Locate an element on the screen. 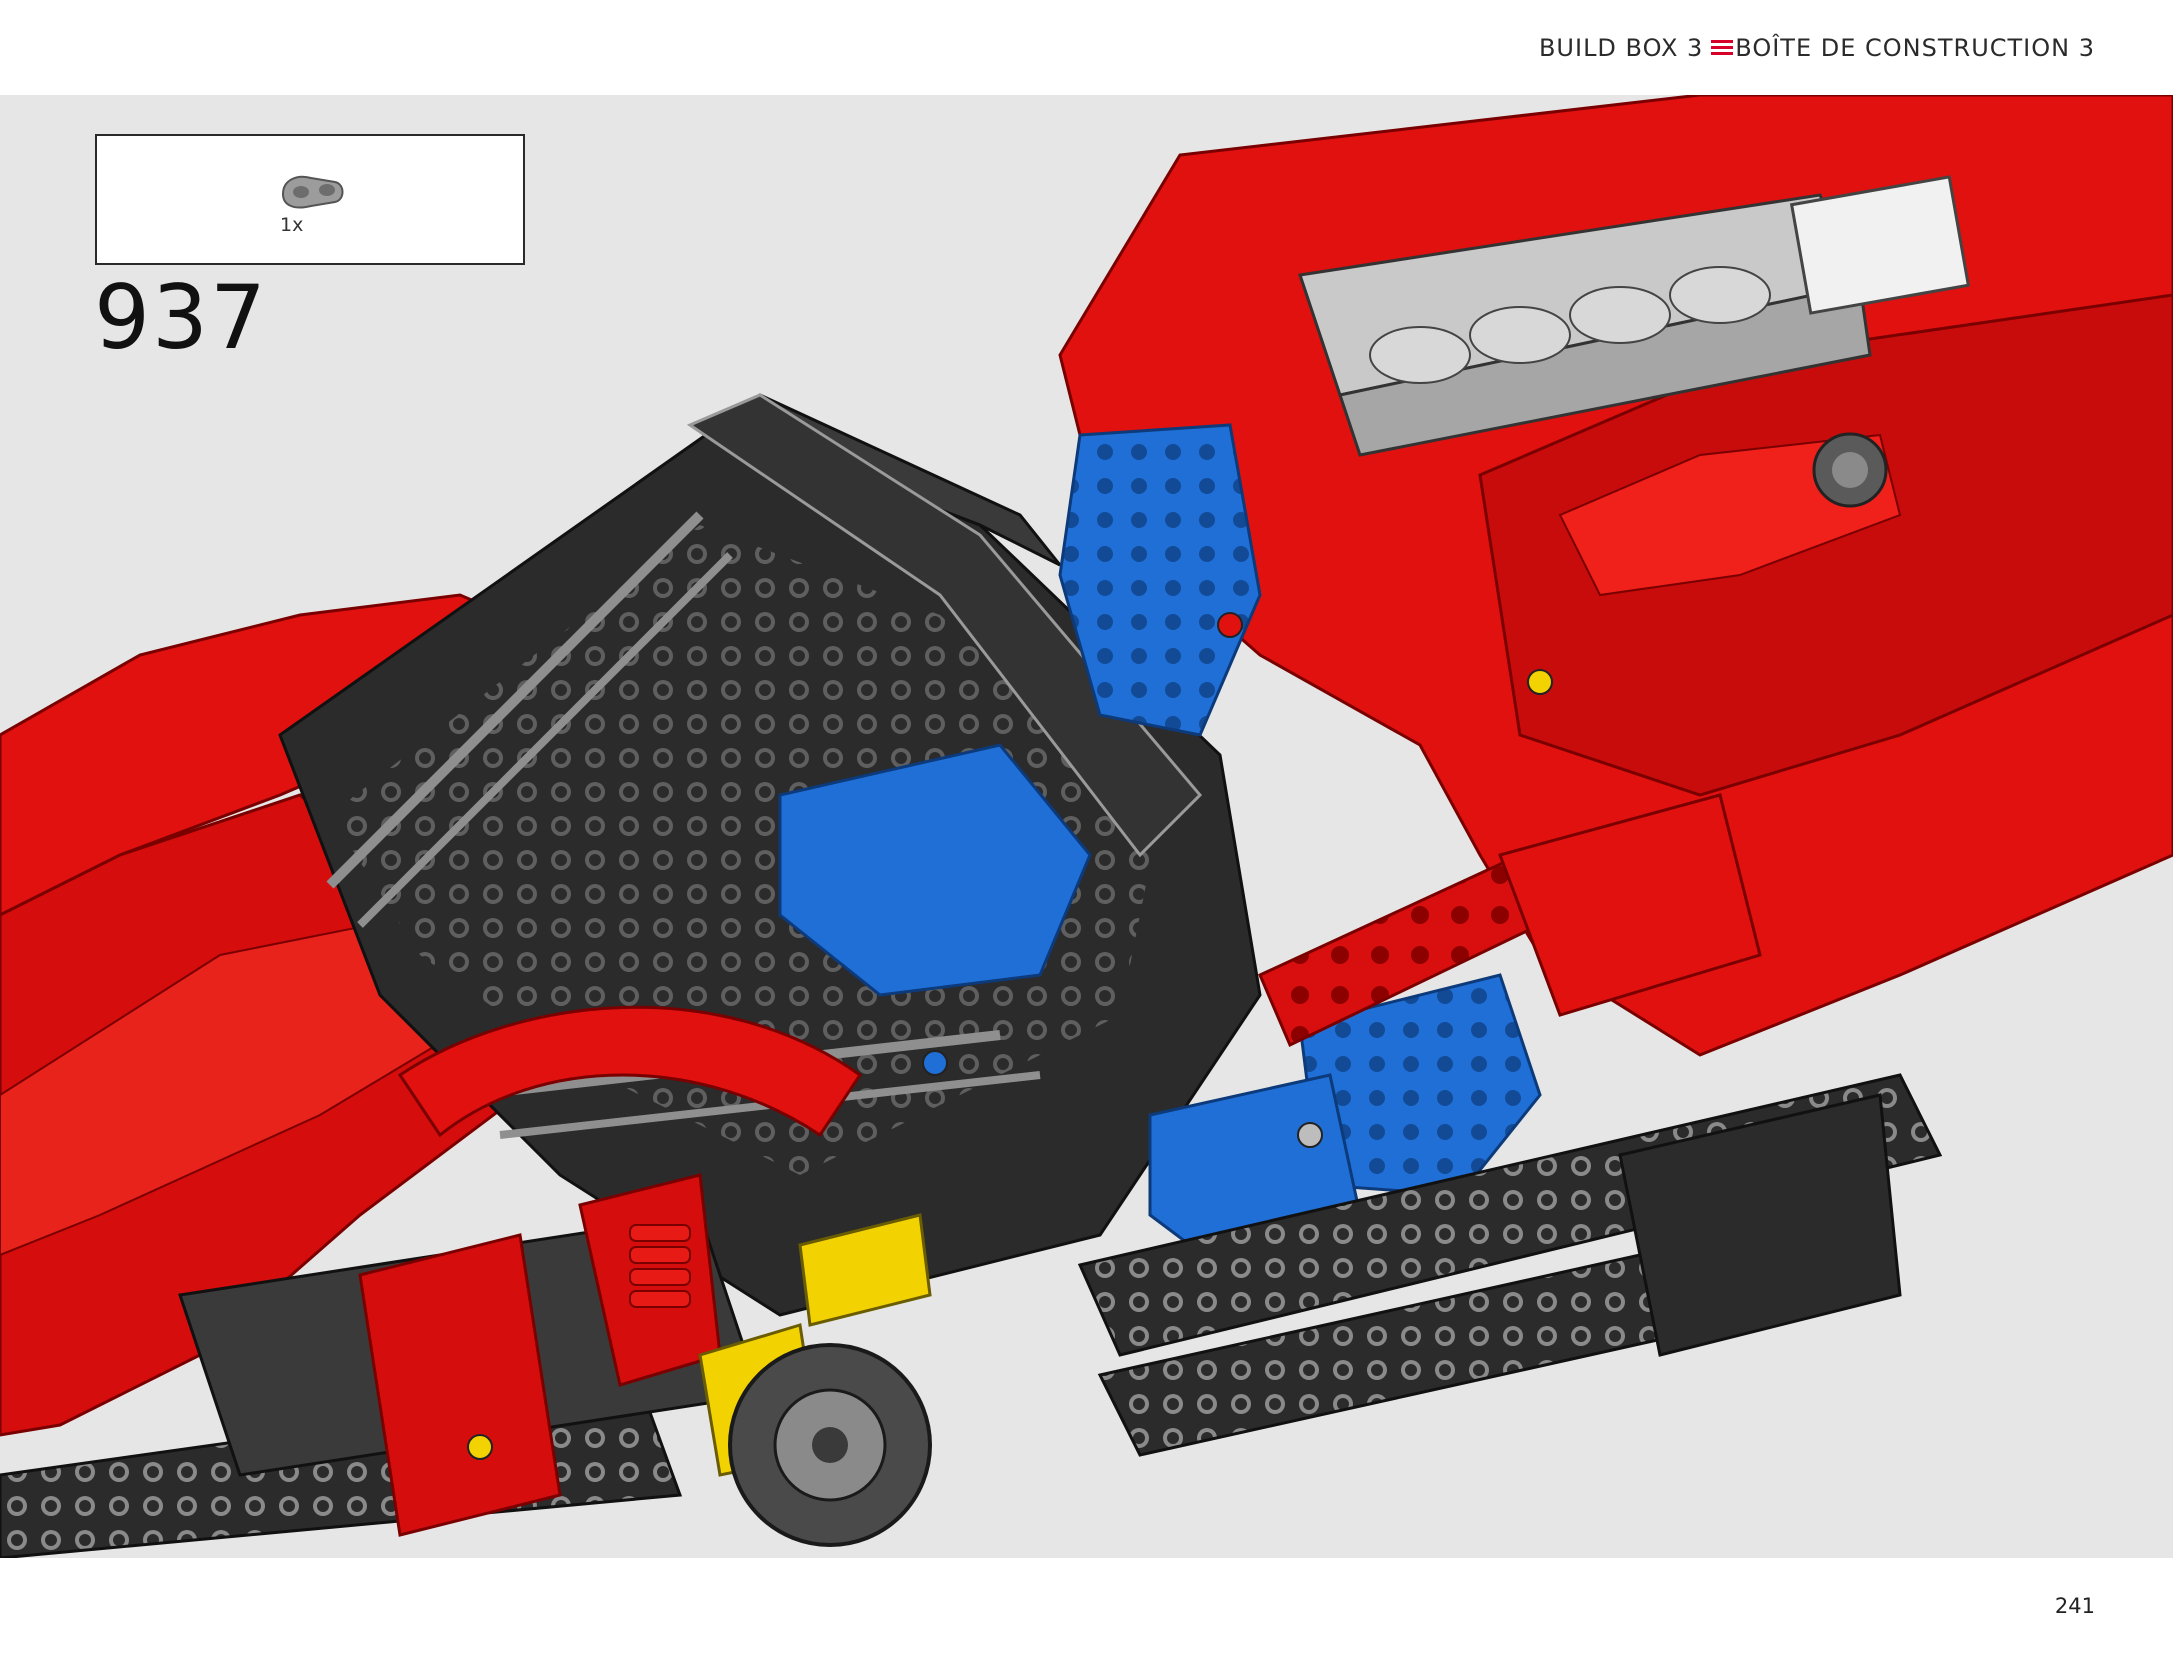  build-box-label-fr: BOÎTE DE CONSTRUCTION 3 is located at coordinates (1915, 48).